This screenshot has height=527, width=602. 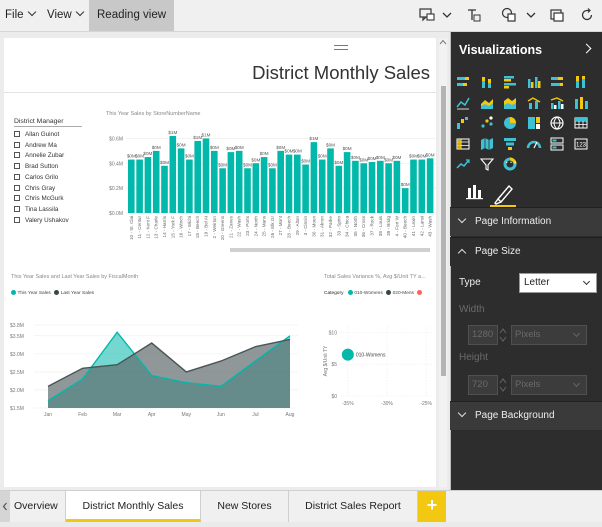 I want to click on slicer-item: Chris McGurk, so click(x=38, y=198).